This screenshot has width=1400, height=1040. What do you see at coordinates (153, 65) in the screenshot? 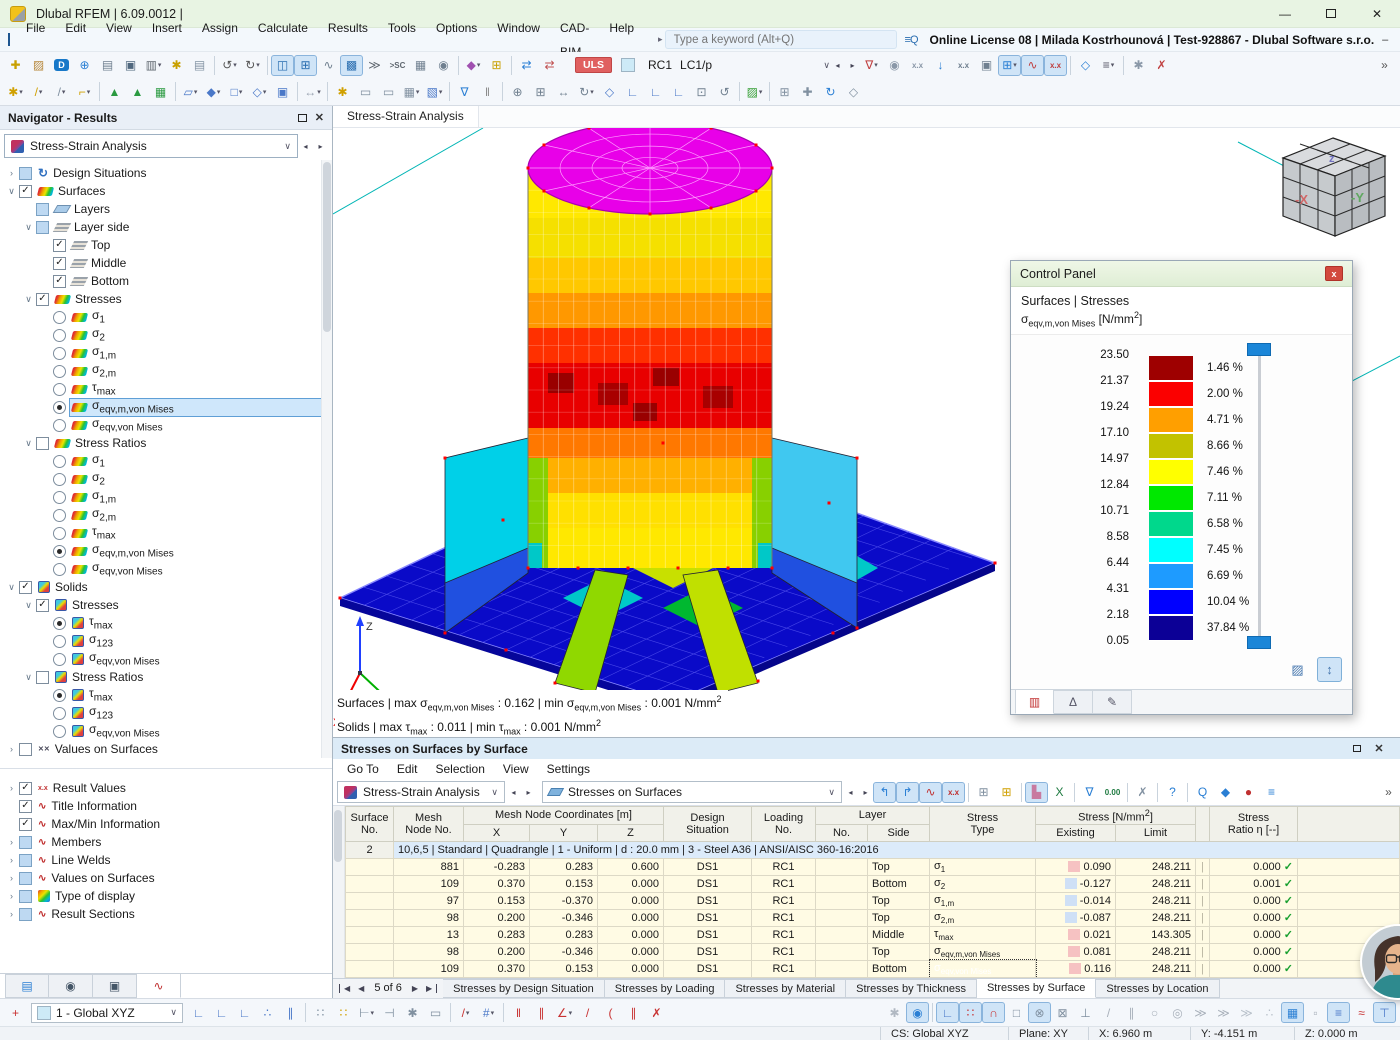
I see `print-button: ▥ ▾` at bounding box center [153, 65].